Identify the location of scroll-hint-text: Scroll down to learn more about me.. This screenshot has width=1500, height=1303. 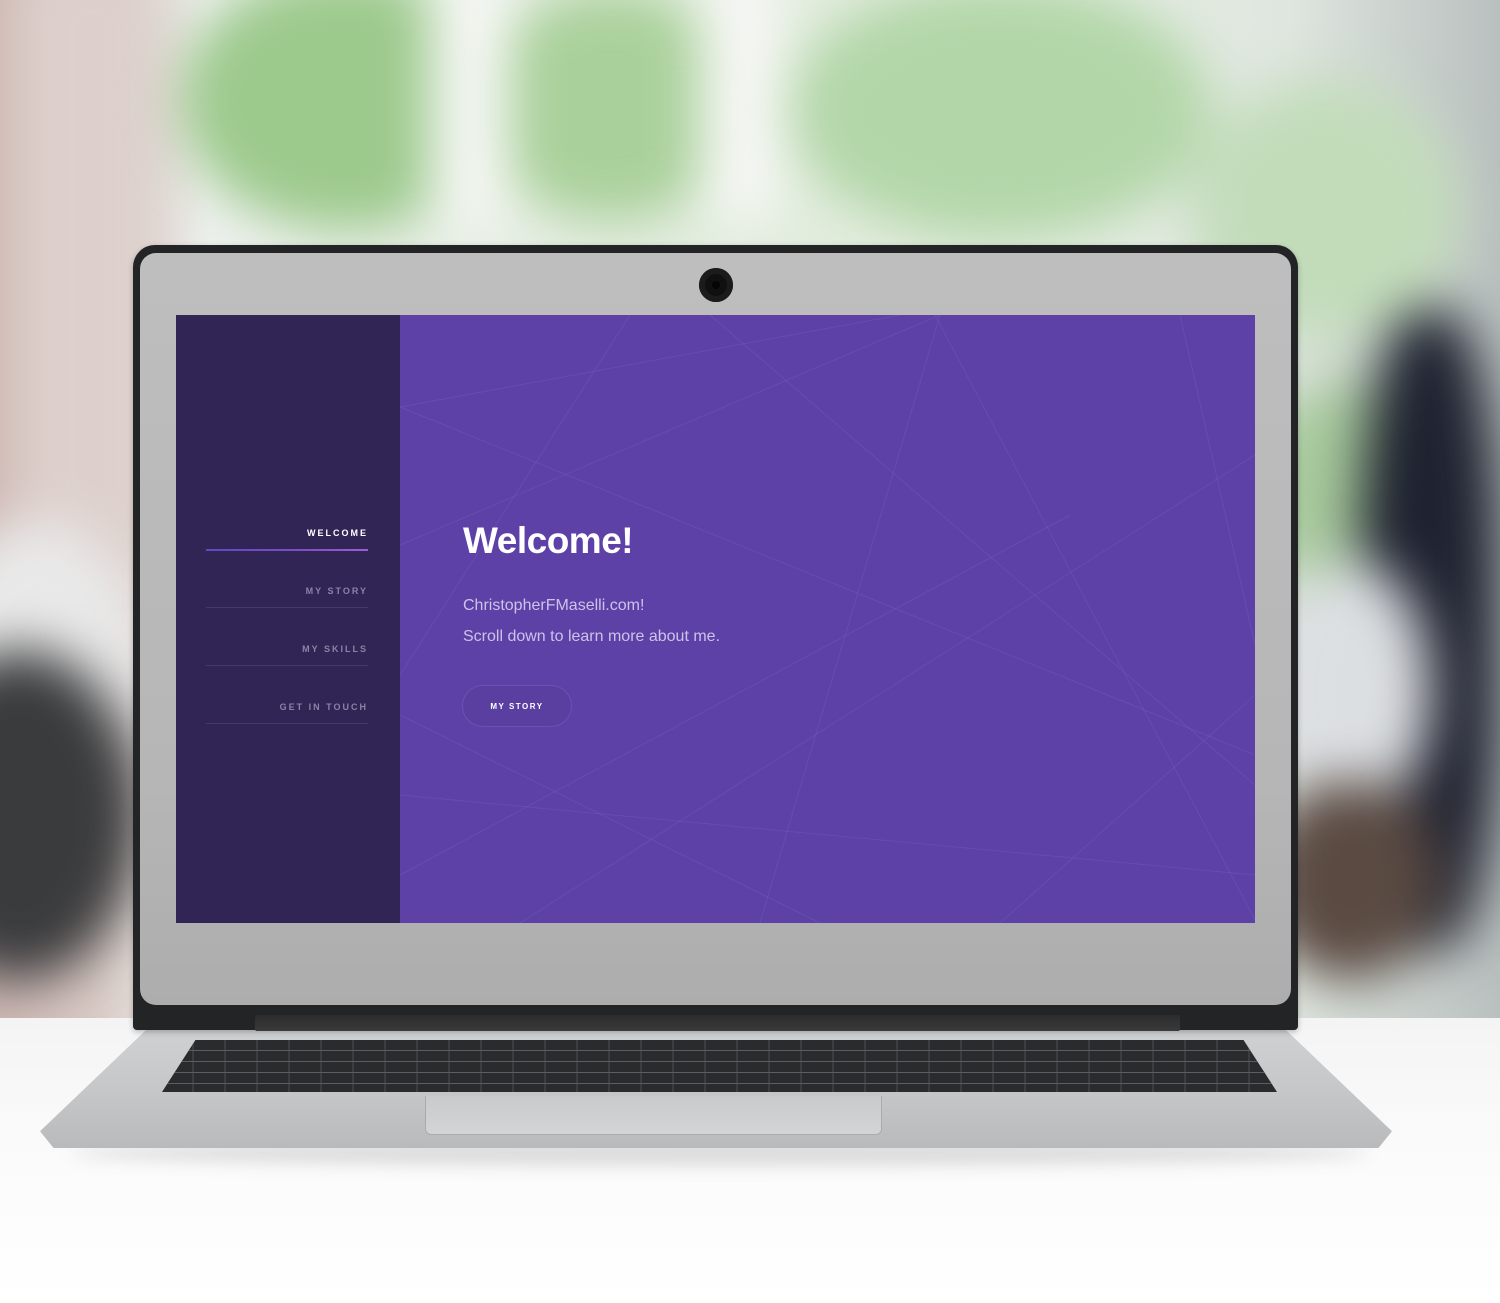
(592, 636).